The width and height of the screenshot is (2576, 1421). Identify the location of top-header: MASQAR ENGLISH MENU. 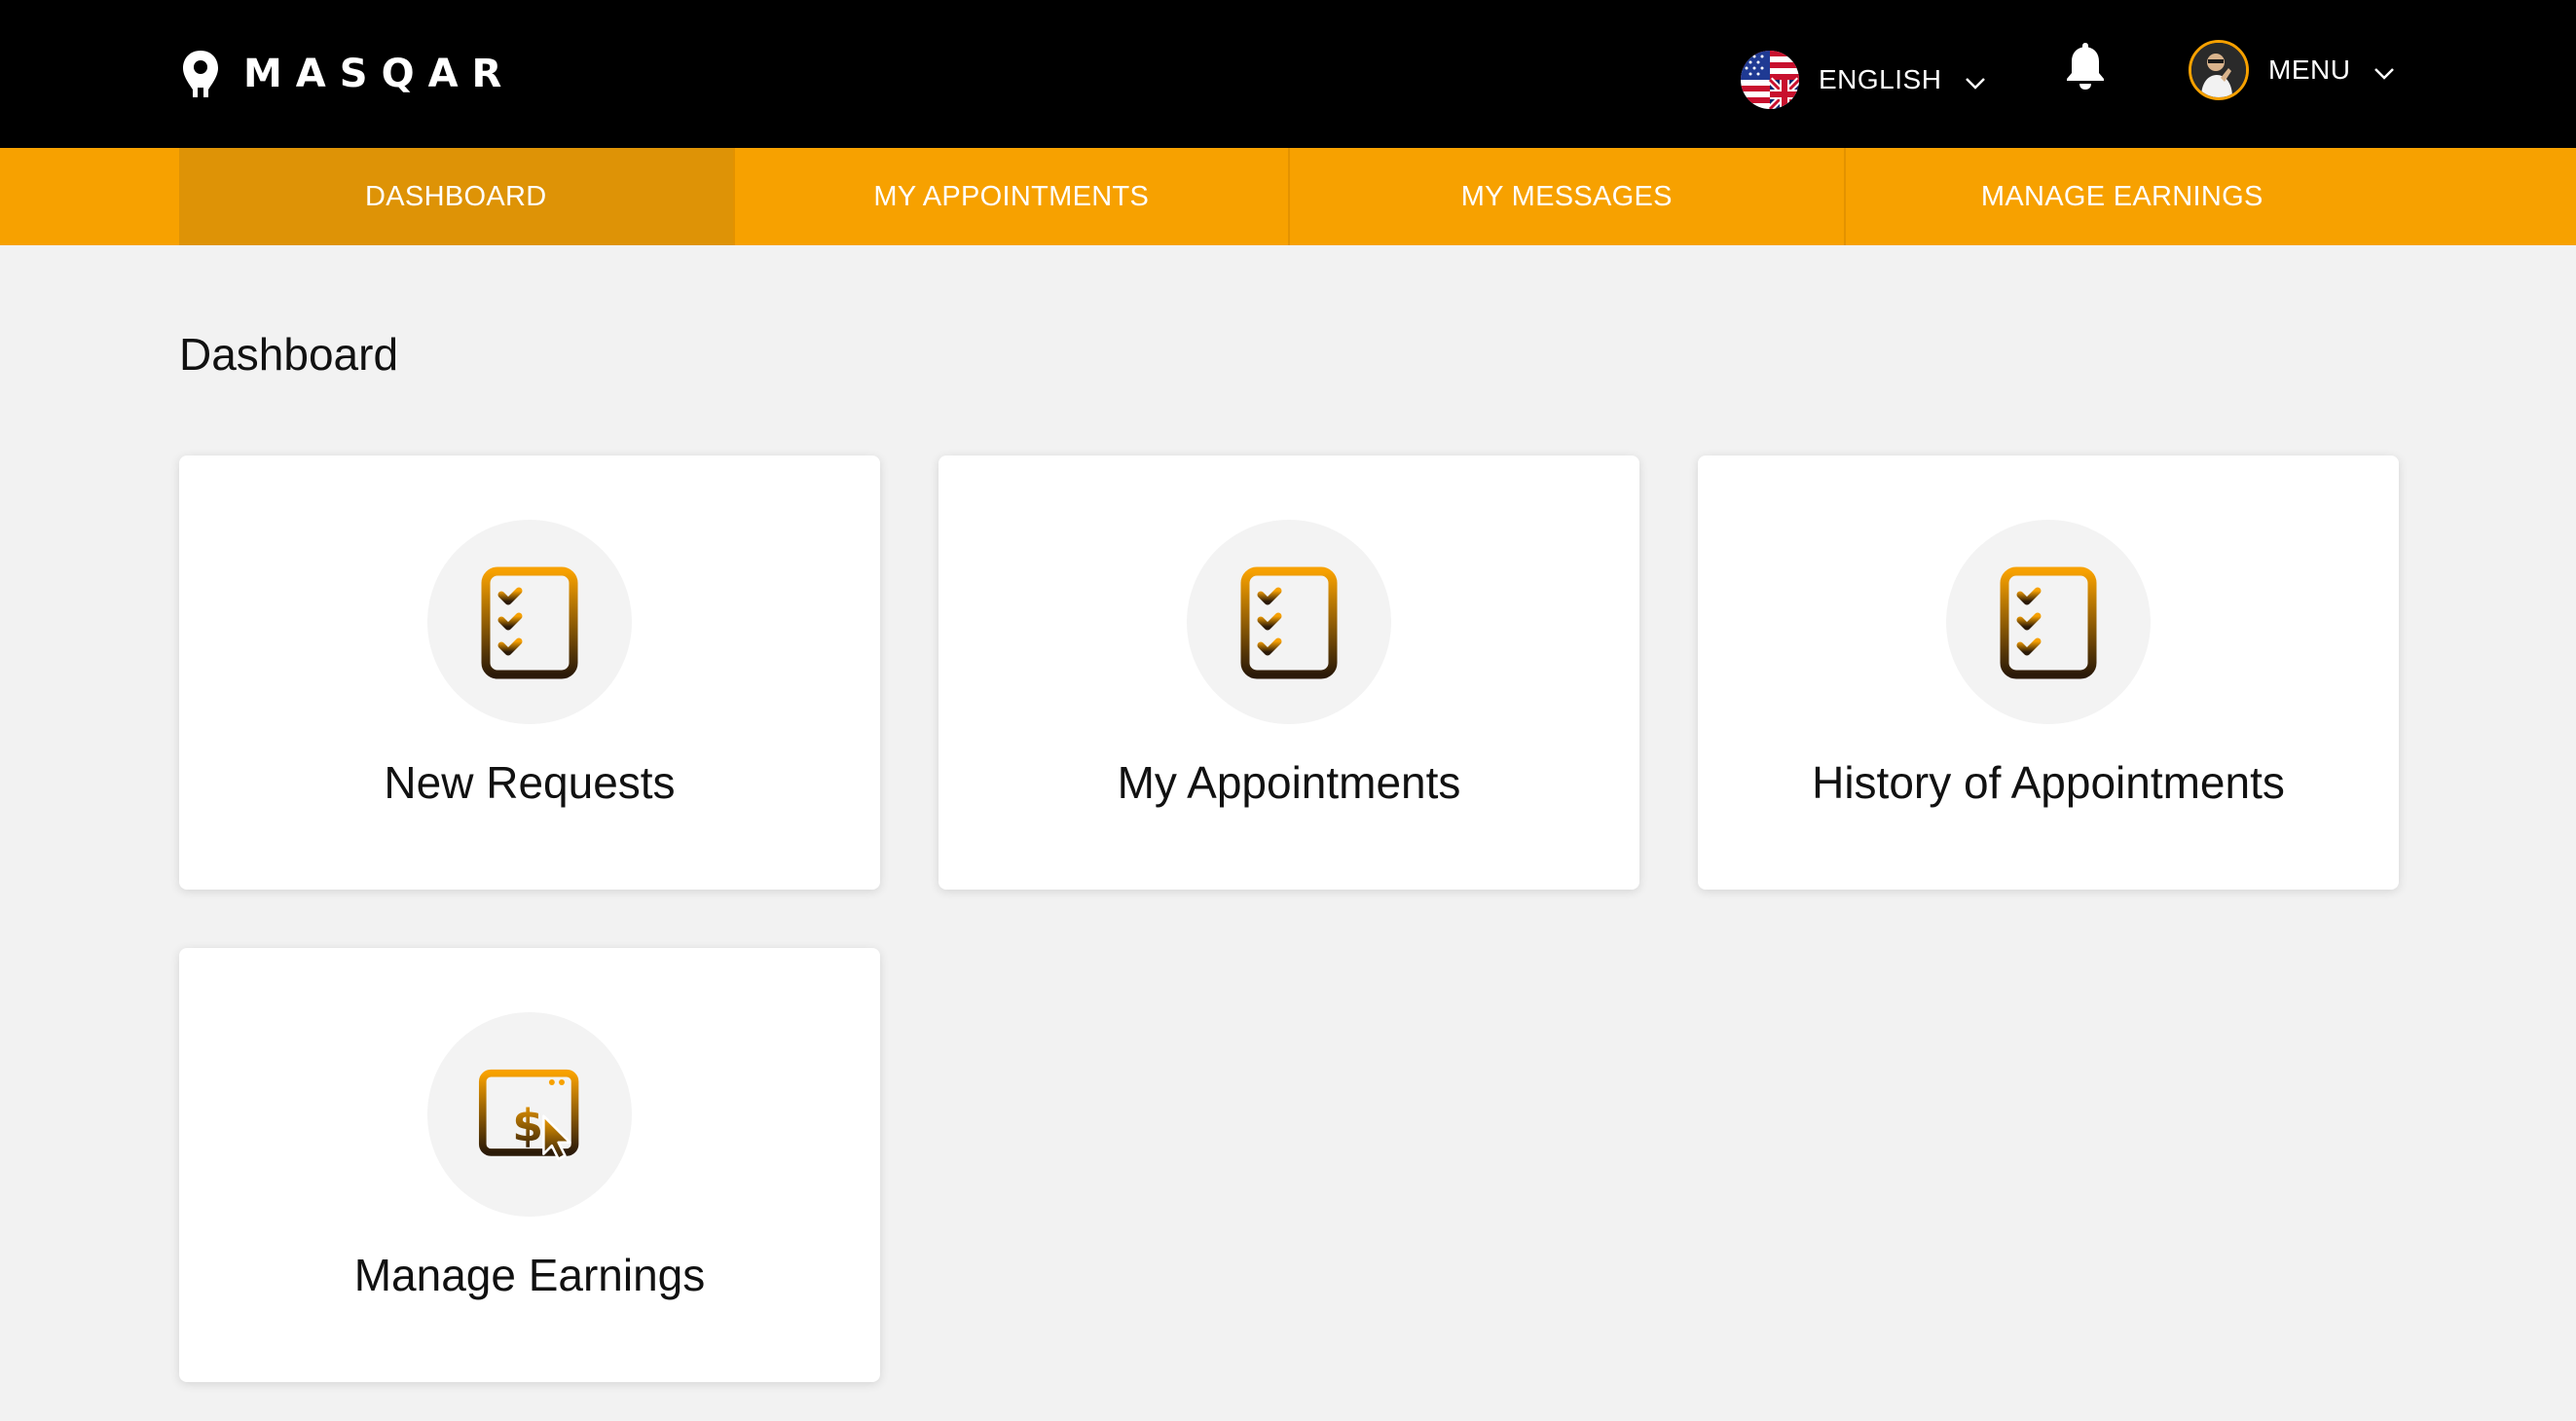
(1288, 74).